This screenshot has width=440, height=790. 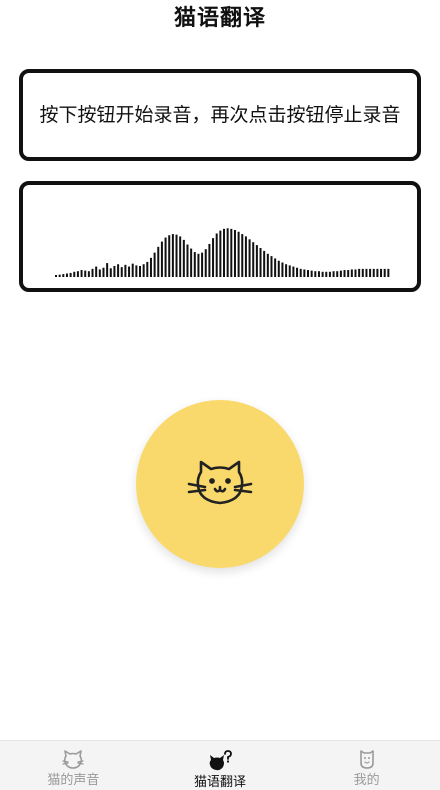 What do you see at coordinates (367, 760) in the screenshot?
I see `profile-cat-icon` at bounding box center [367, 760].